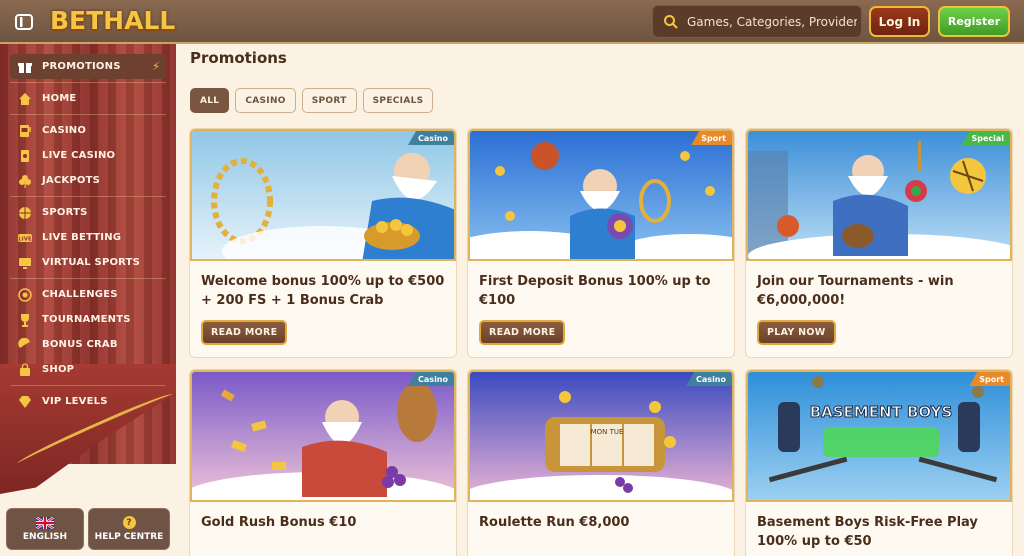  I want to click on help-centre-button: ? HELP CENTRE, so click(129, 529).